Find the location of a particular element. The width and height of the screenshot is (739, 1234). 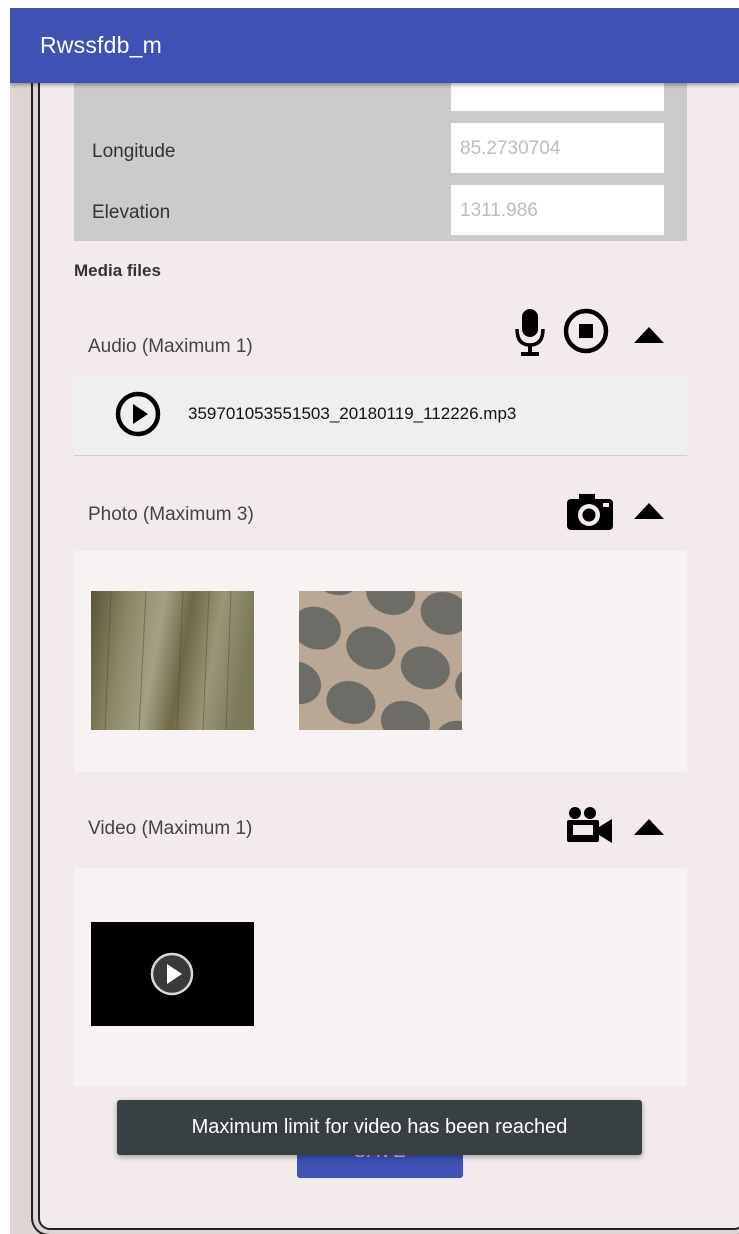

photo-panel is located at coordinates (380, 661).